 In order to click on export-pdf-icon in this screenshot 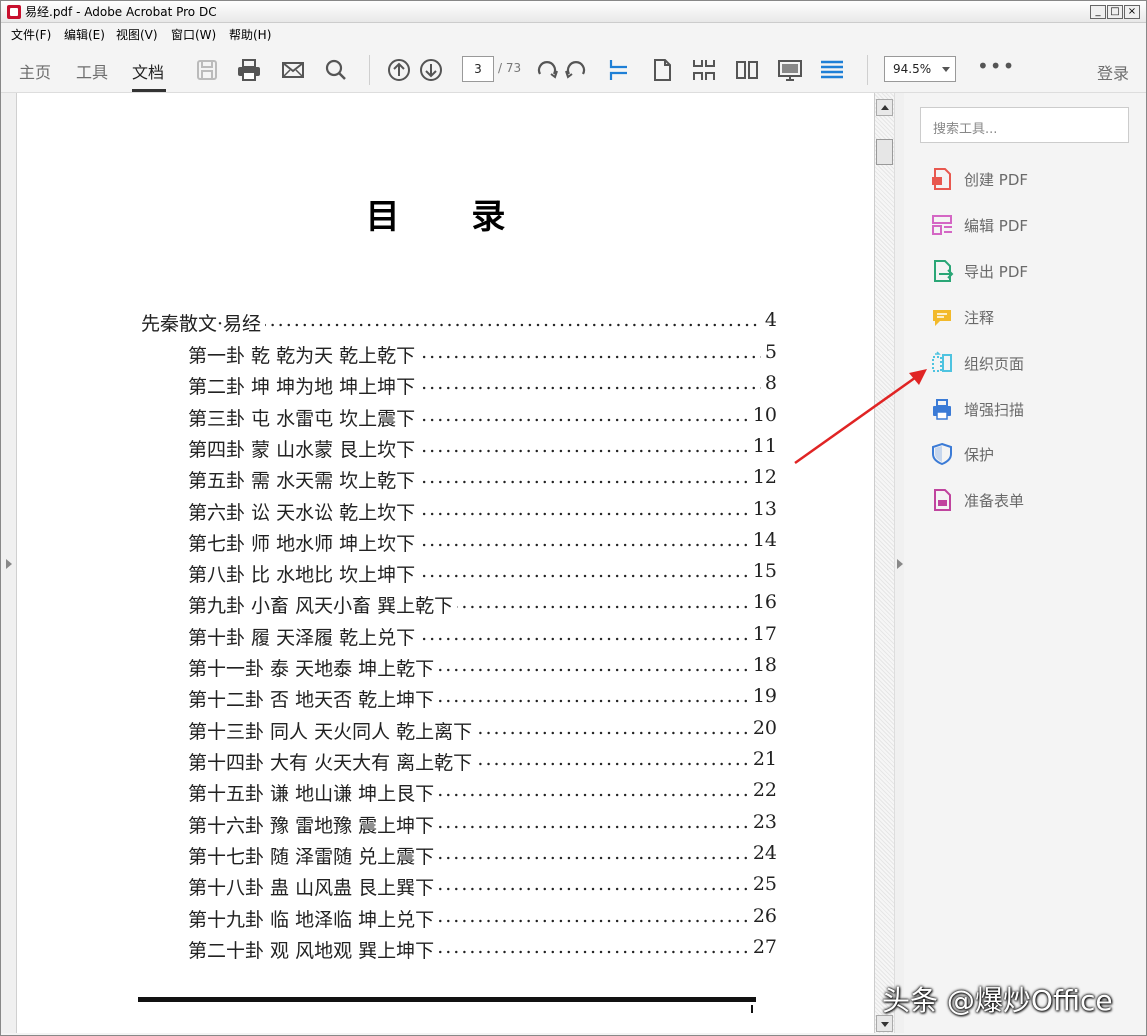, I will do `click(944, 271)`.